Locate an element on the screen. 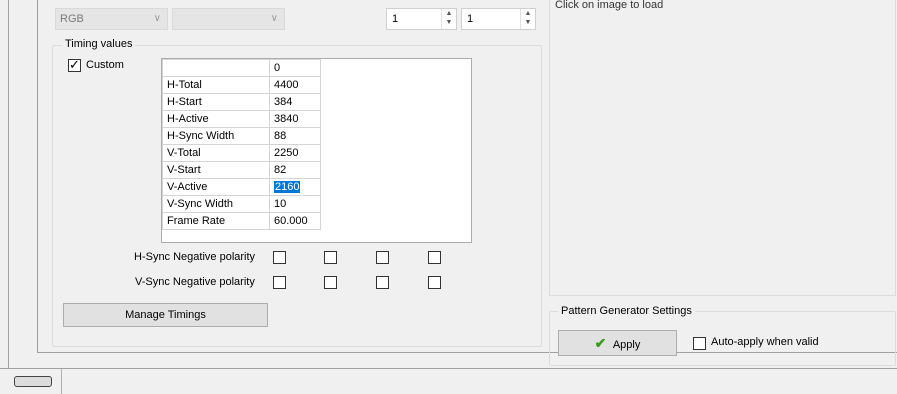 The height and width of the screenshot is (394, 897). status-divider is located at coordinates (61, 381).